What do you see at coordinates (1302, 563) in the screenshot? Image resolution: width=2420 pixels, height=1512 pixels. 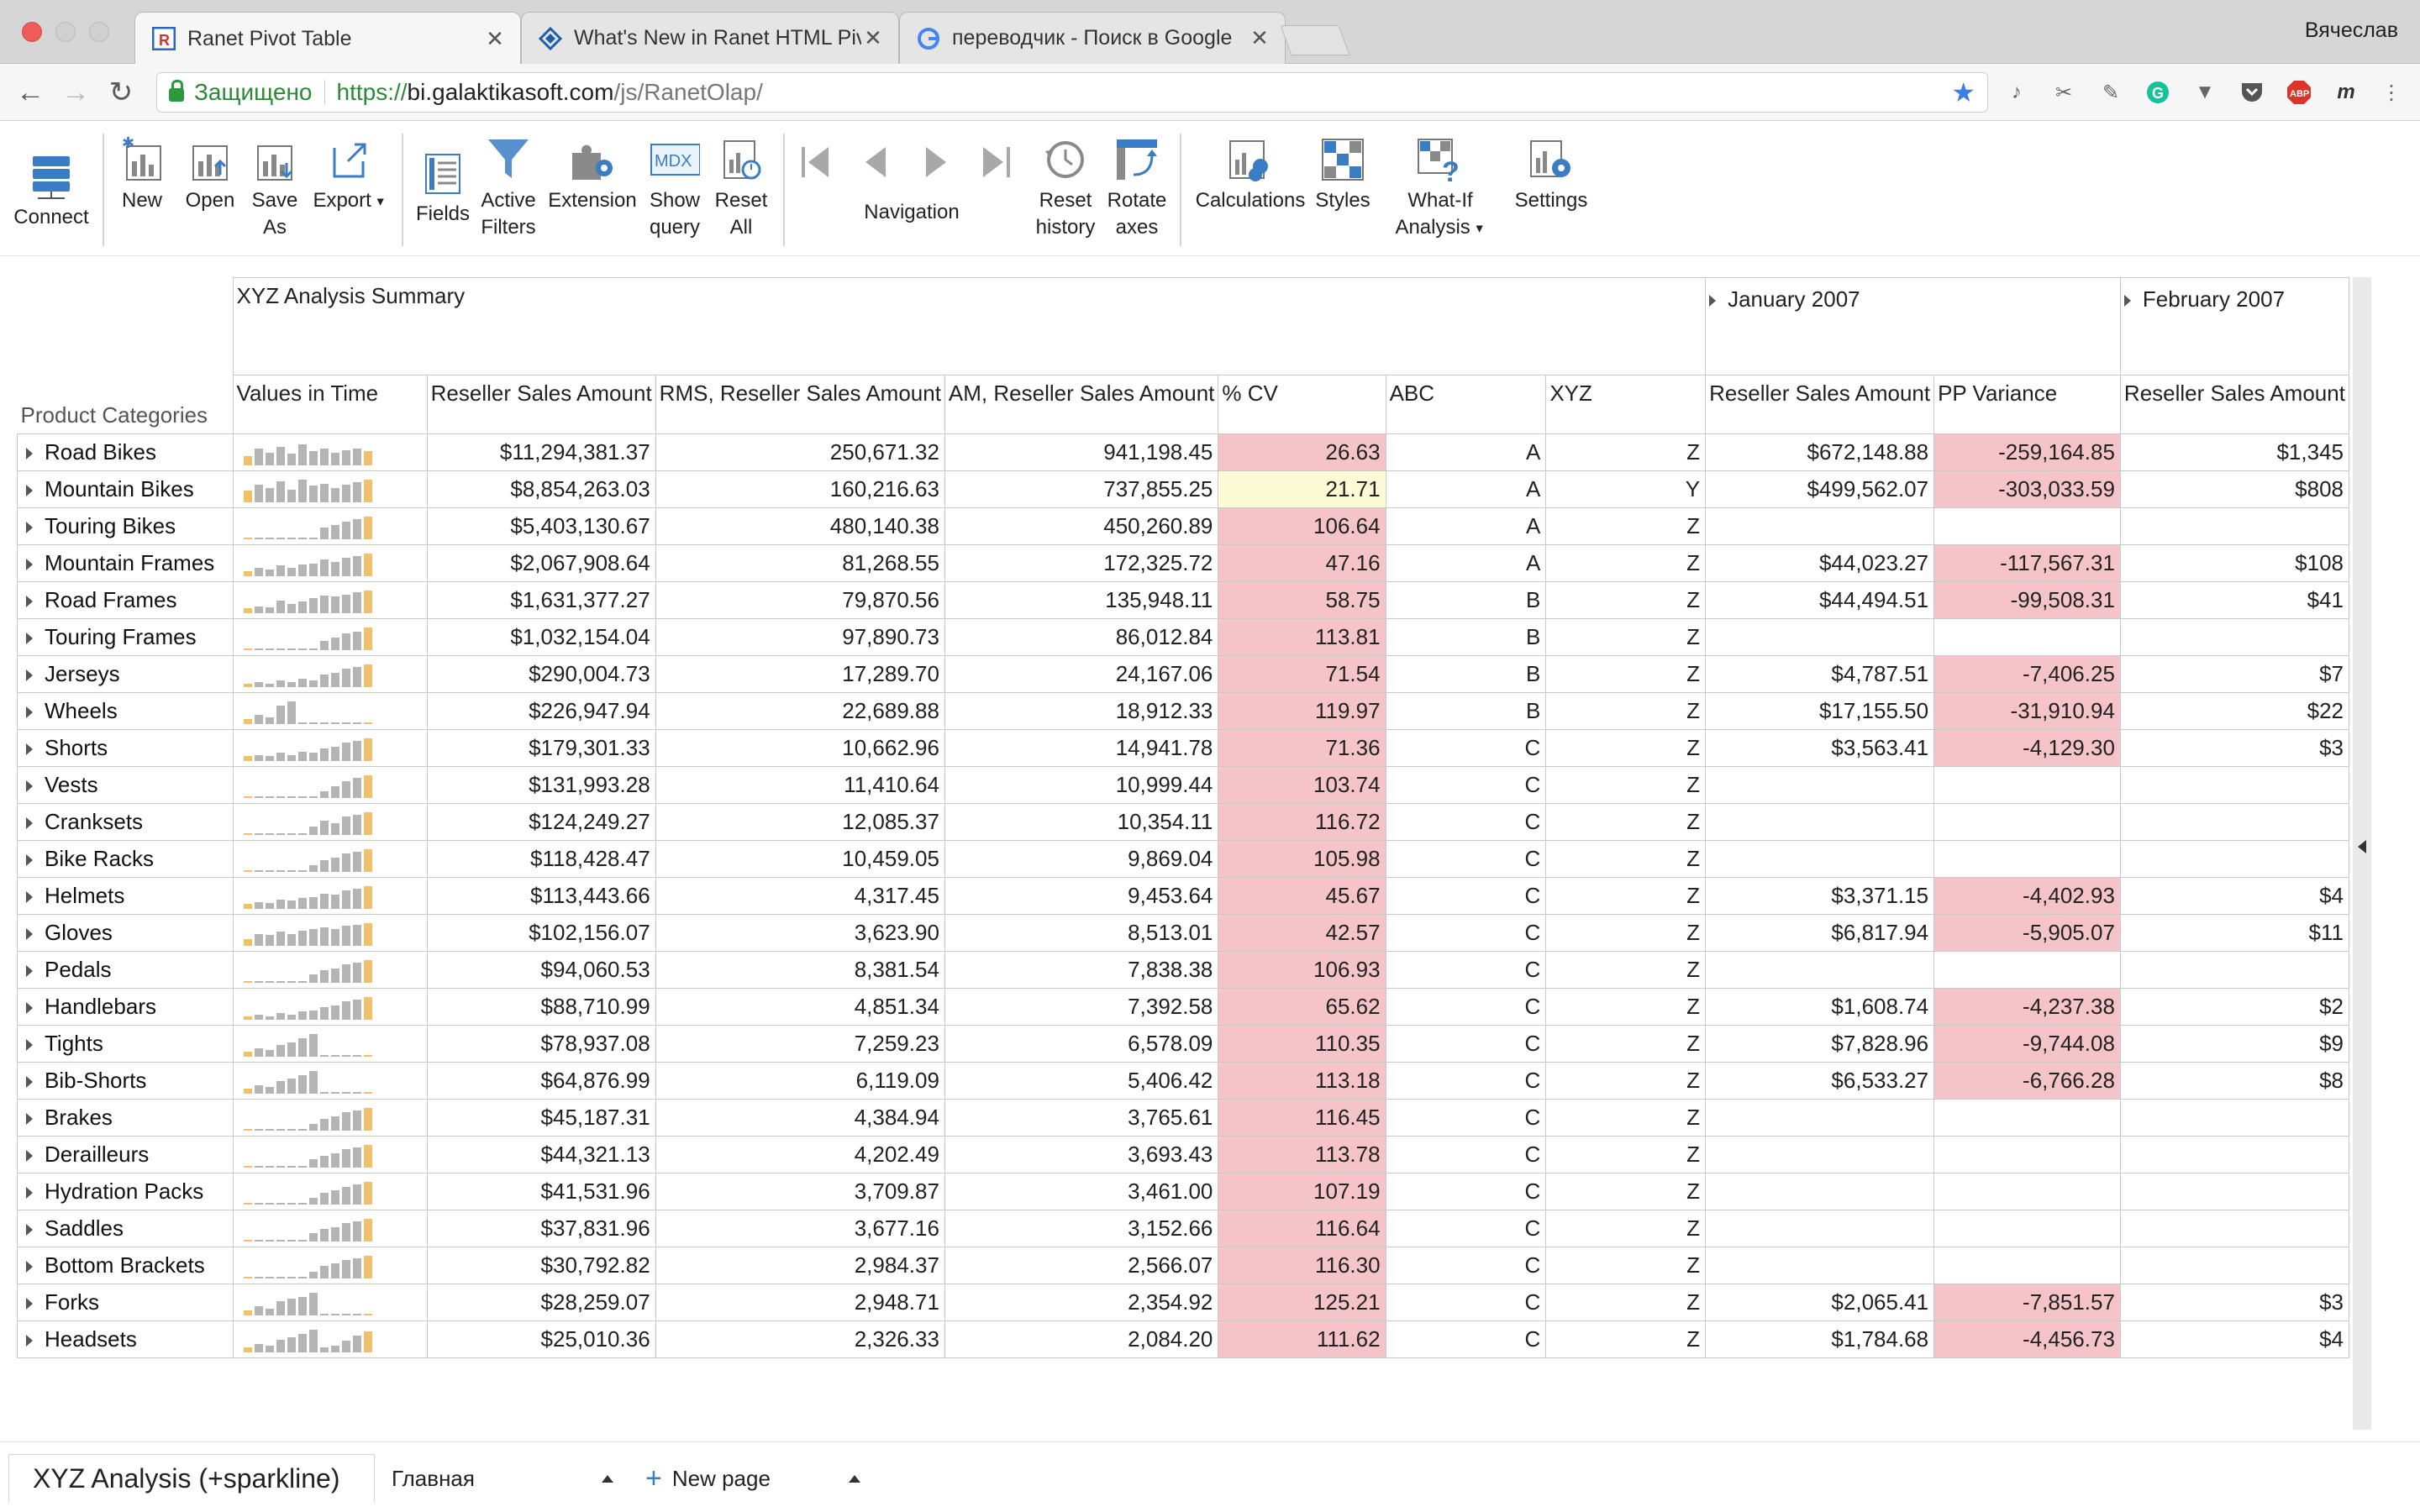 I see `cv-percent-cell: 47.16` at bounding box center [1302, 563].